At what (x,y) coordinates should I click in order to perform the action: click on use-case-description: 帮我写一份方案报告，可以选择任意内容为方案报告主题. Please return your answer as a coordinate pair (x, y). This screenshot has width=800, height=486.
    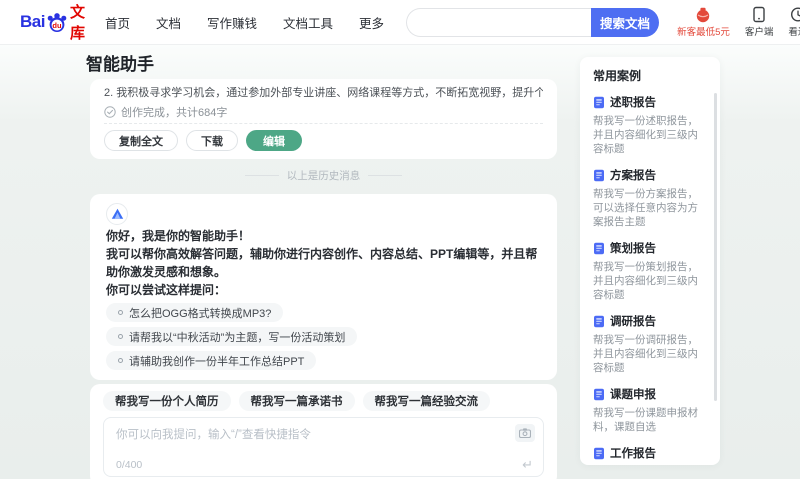
    Looking at the image, I should click on (649, 208).